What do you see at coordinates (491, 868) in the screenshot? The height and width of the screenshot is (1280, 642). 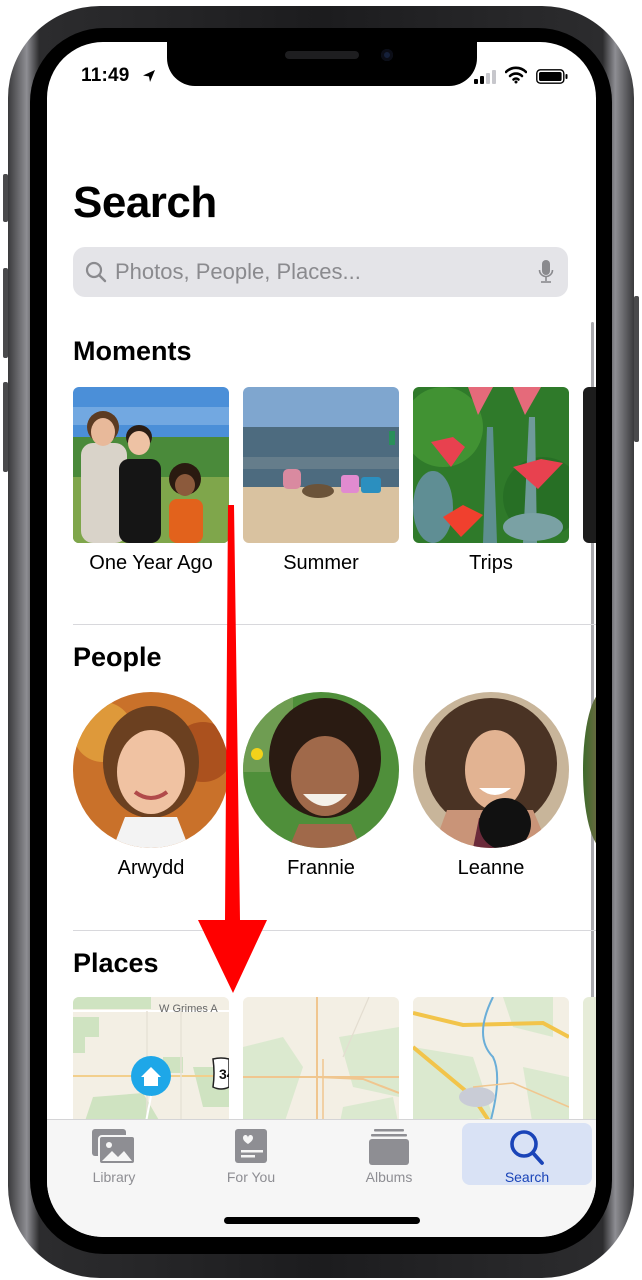 I see `person-name: Leanne` at bounding box center [491, 868].